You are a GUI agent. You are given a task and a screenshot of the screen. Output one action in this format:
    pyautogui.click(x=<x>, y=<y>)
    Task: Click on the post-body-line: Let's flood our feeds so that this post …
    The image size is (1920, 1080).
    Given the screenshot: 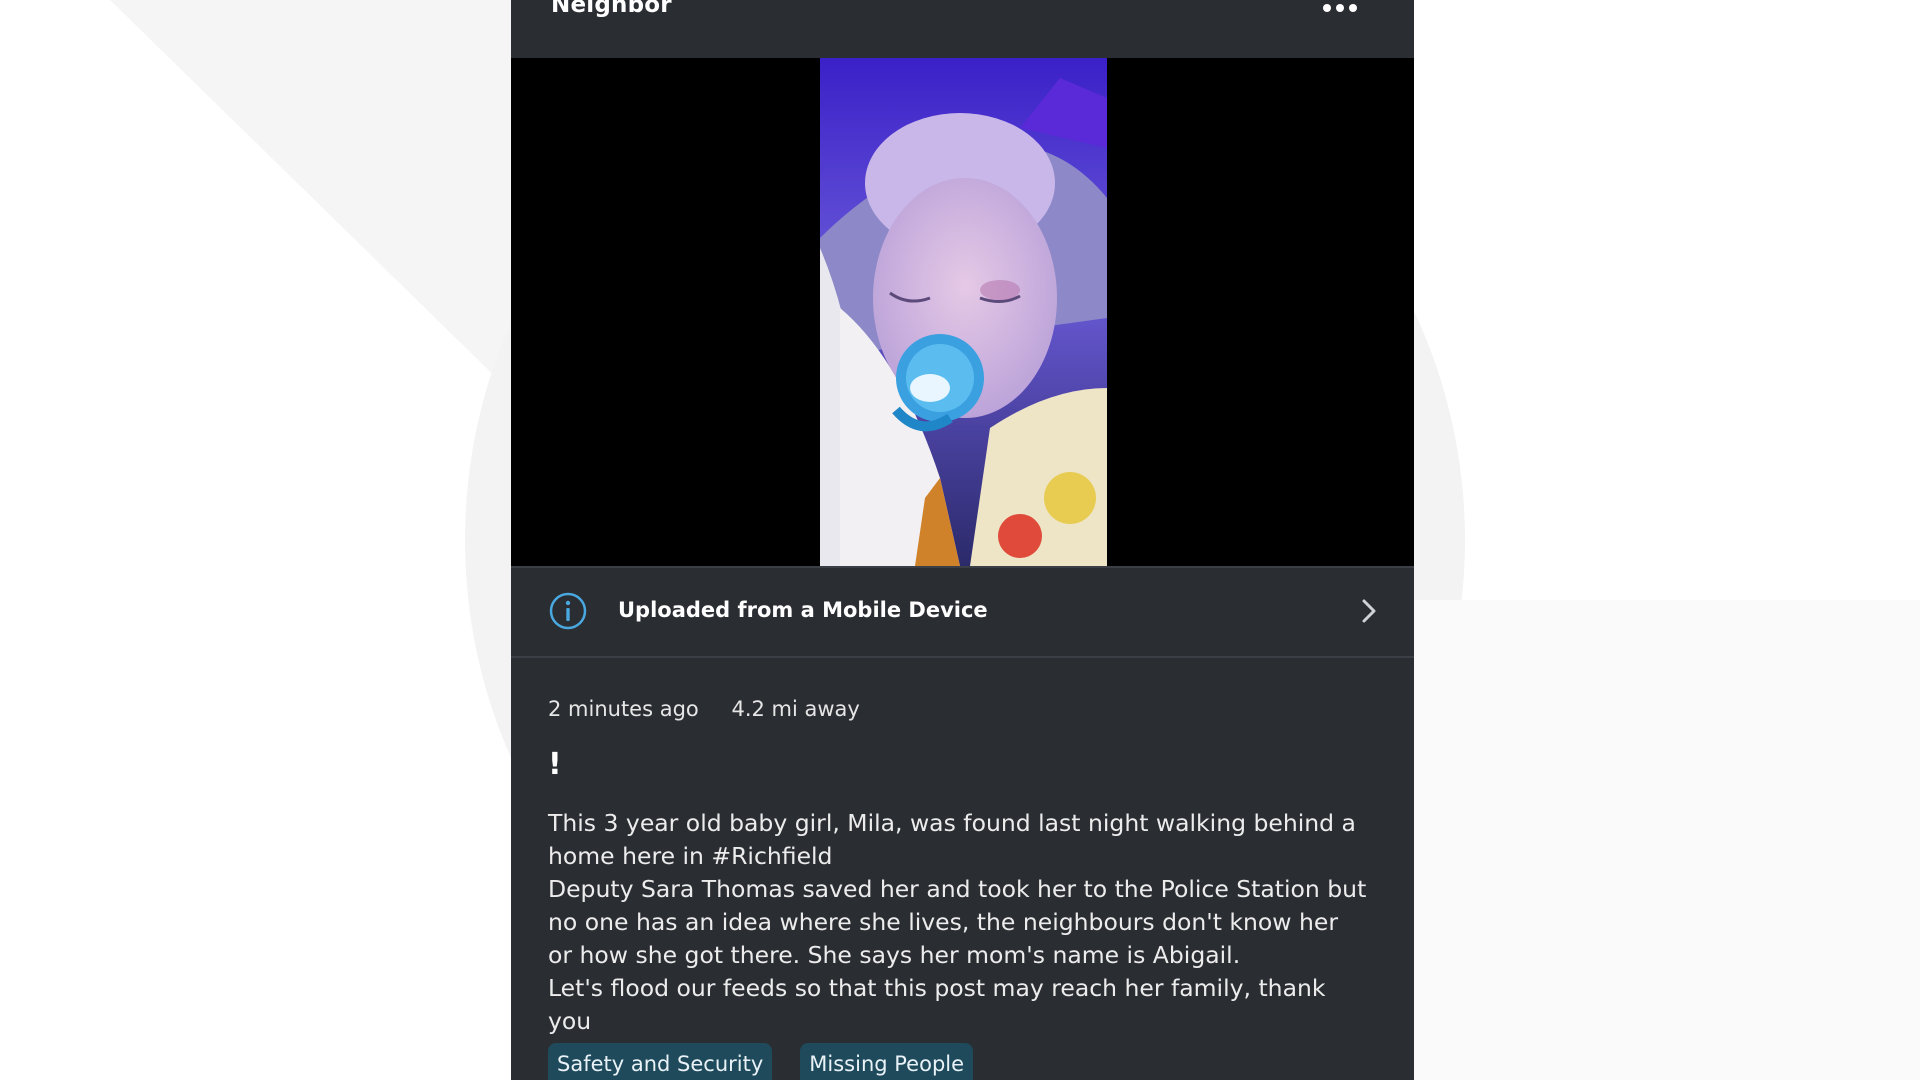 What is the action you would take?
    pyautogui.click(x=937, y=1004)
    